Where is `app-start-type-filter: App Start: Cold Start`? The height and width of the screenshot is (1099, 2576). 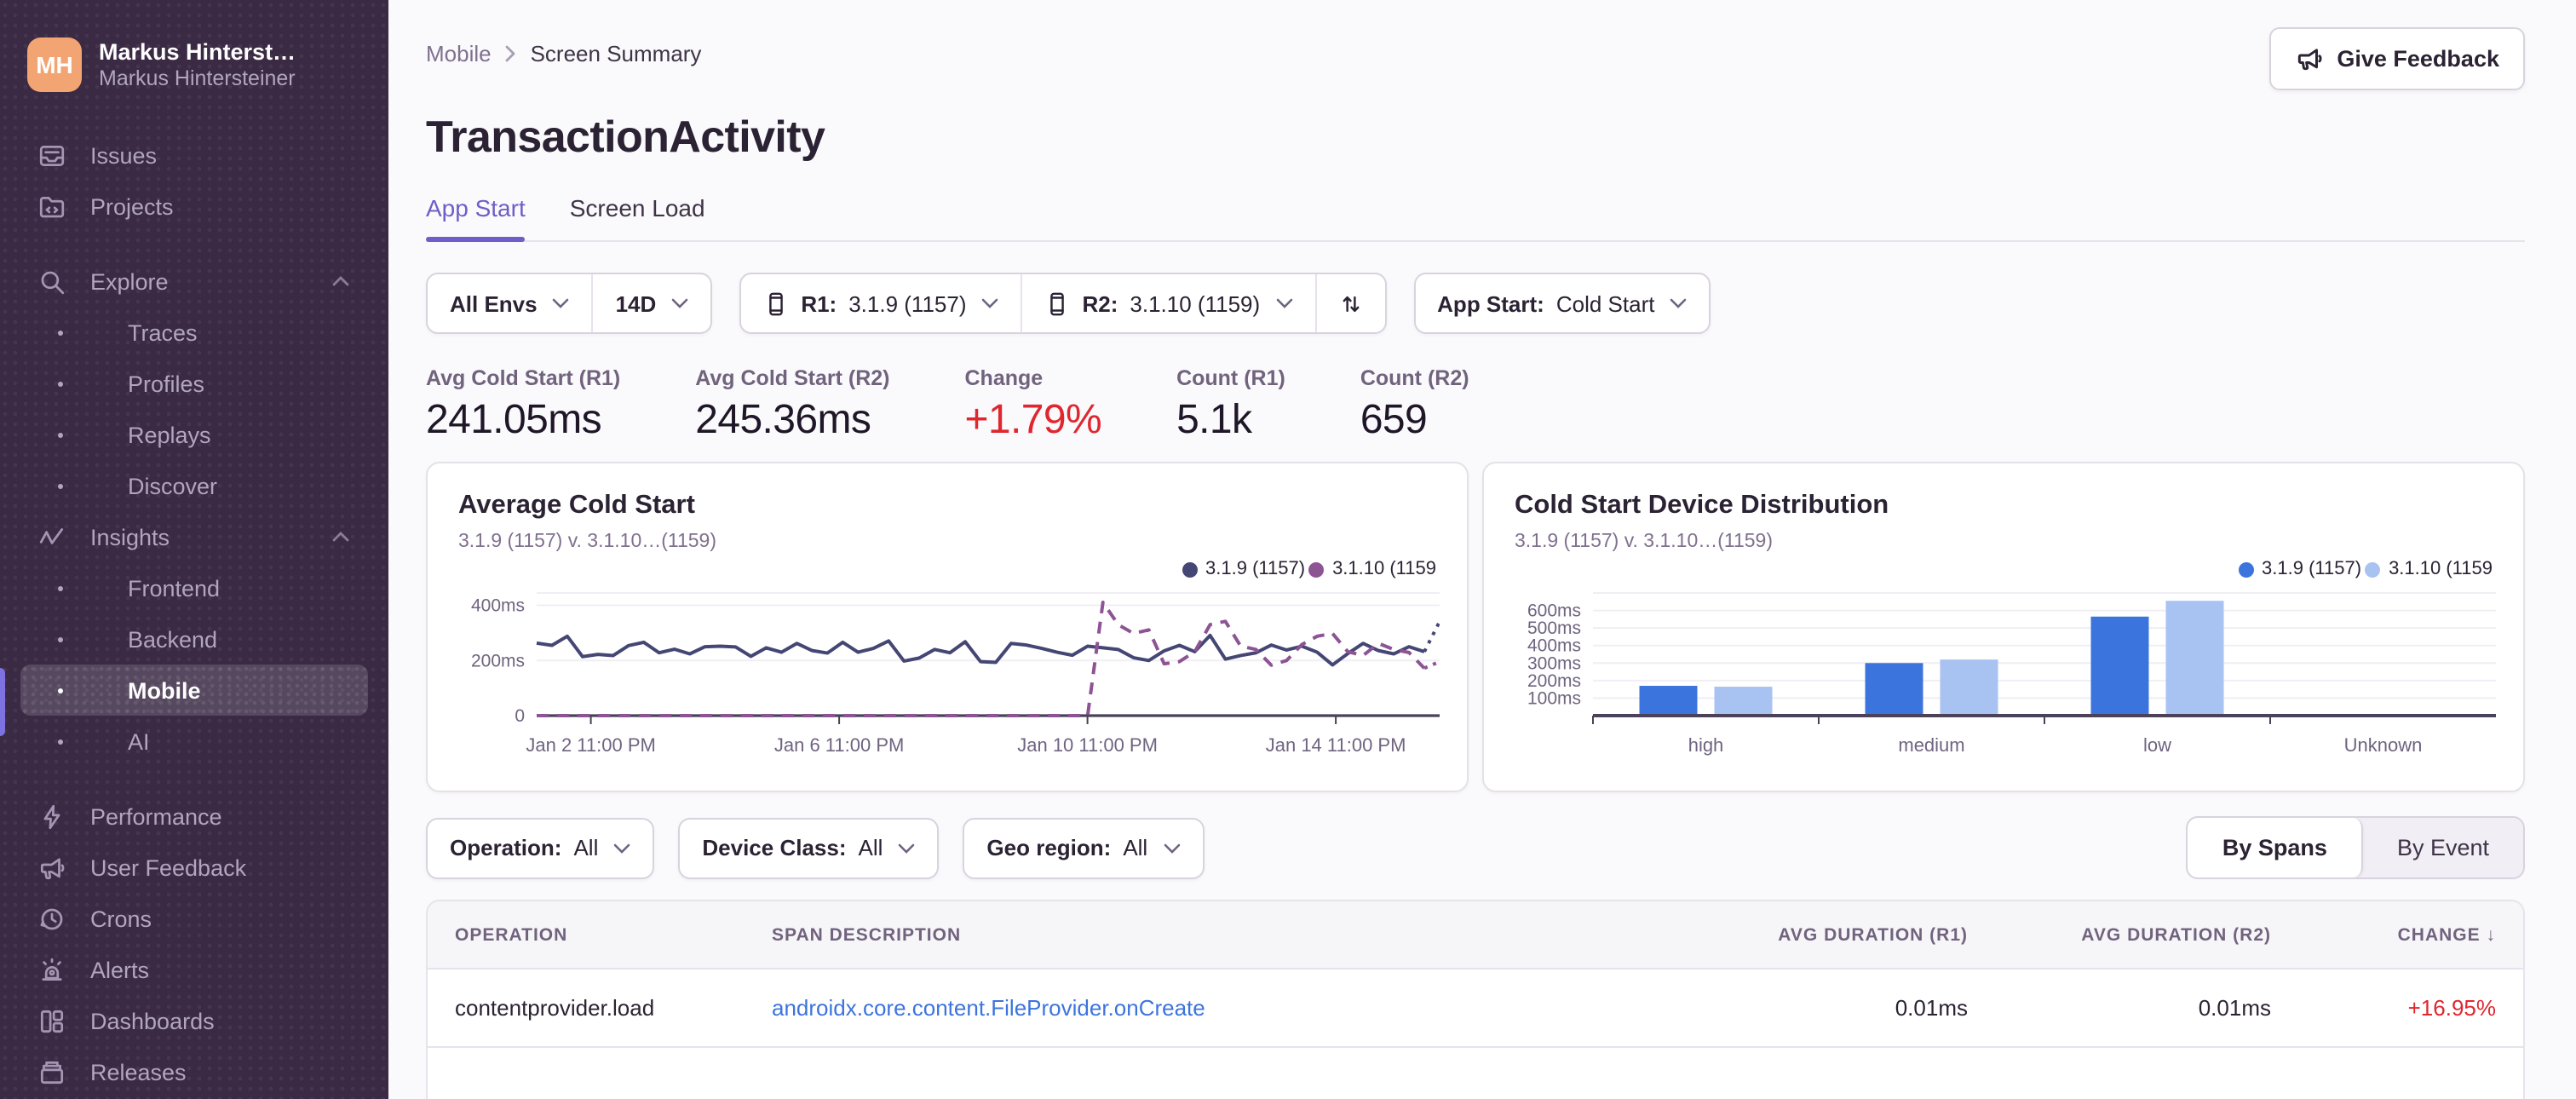 app-start-type-filter: App Start: Cold Start is located at coordinates (1562, 303).